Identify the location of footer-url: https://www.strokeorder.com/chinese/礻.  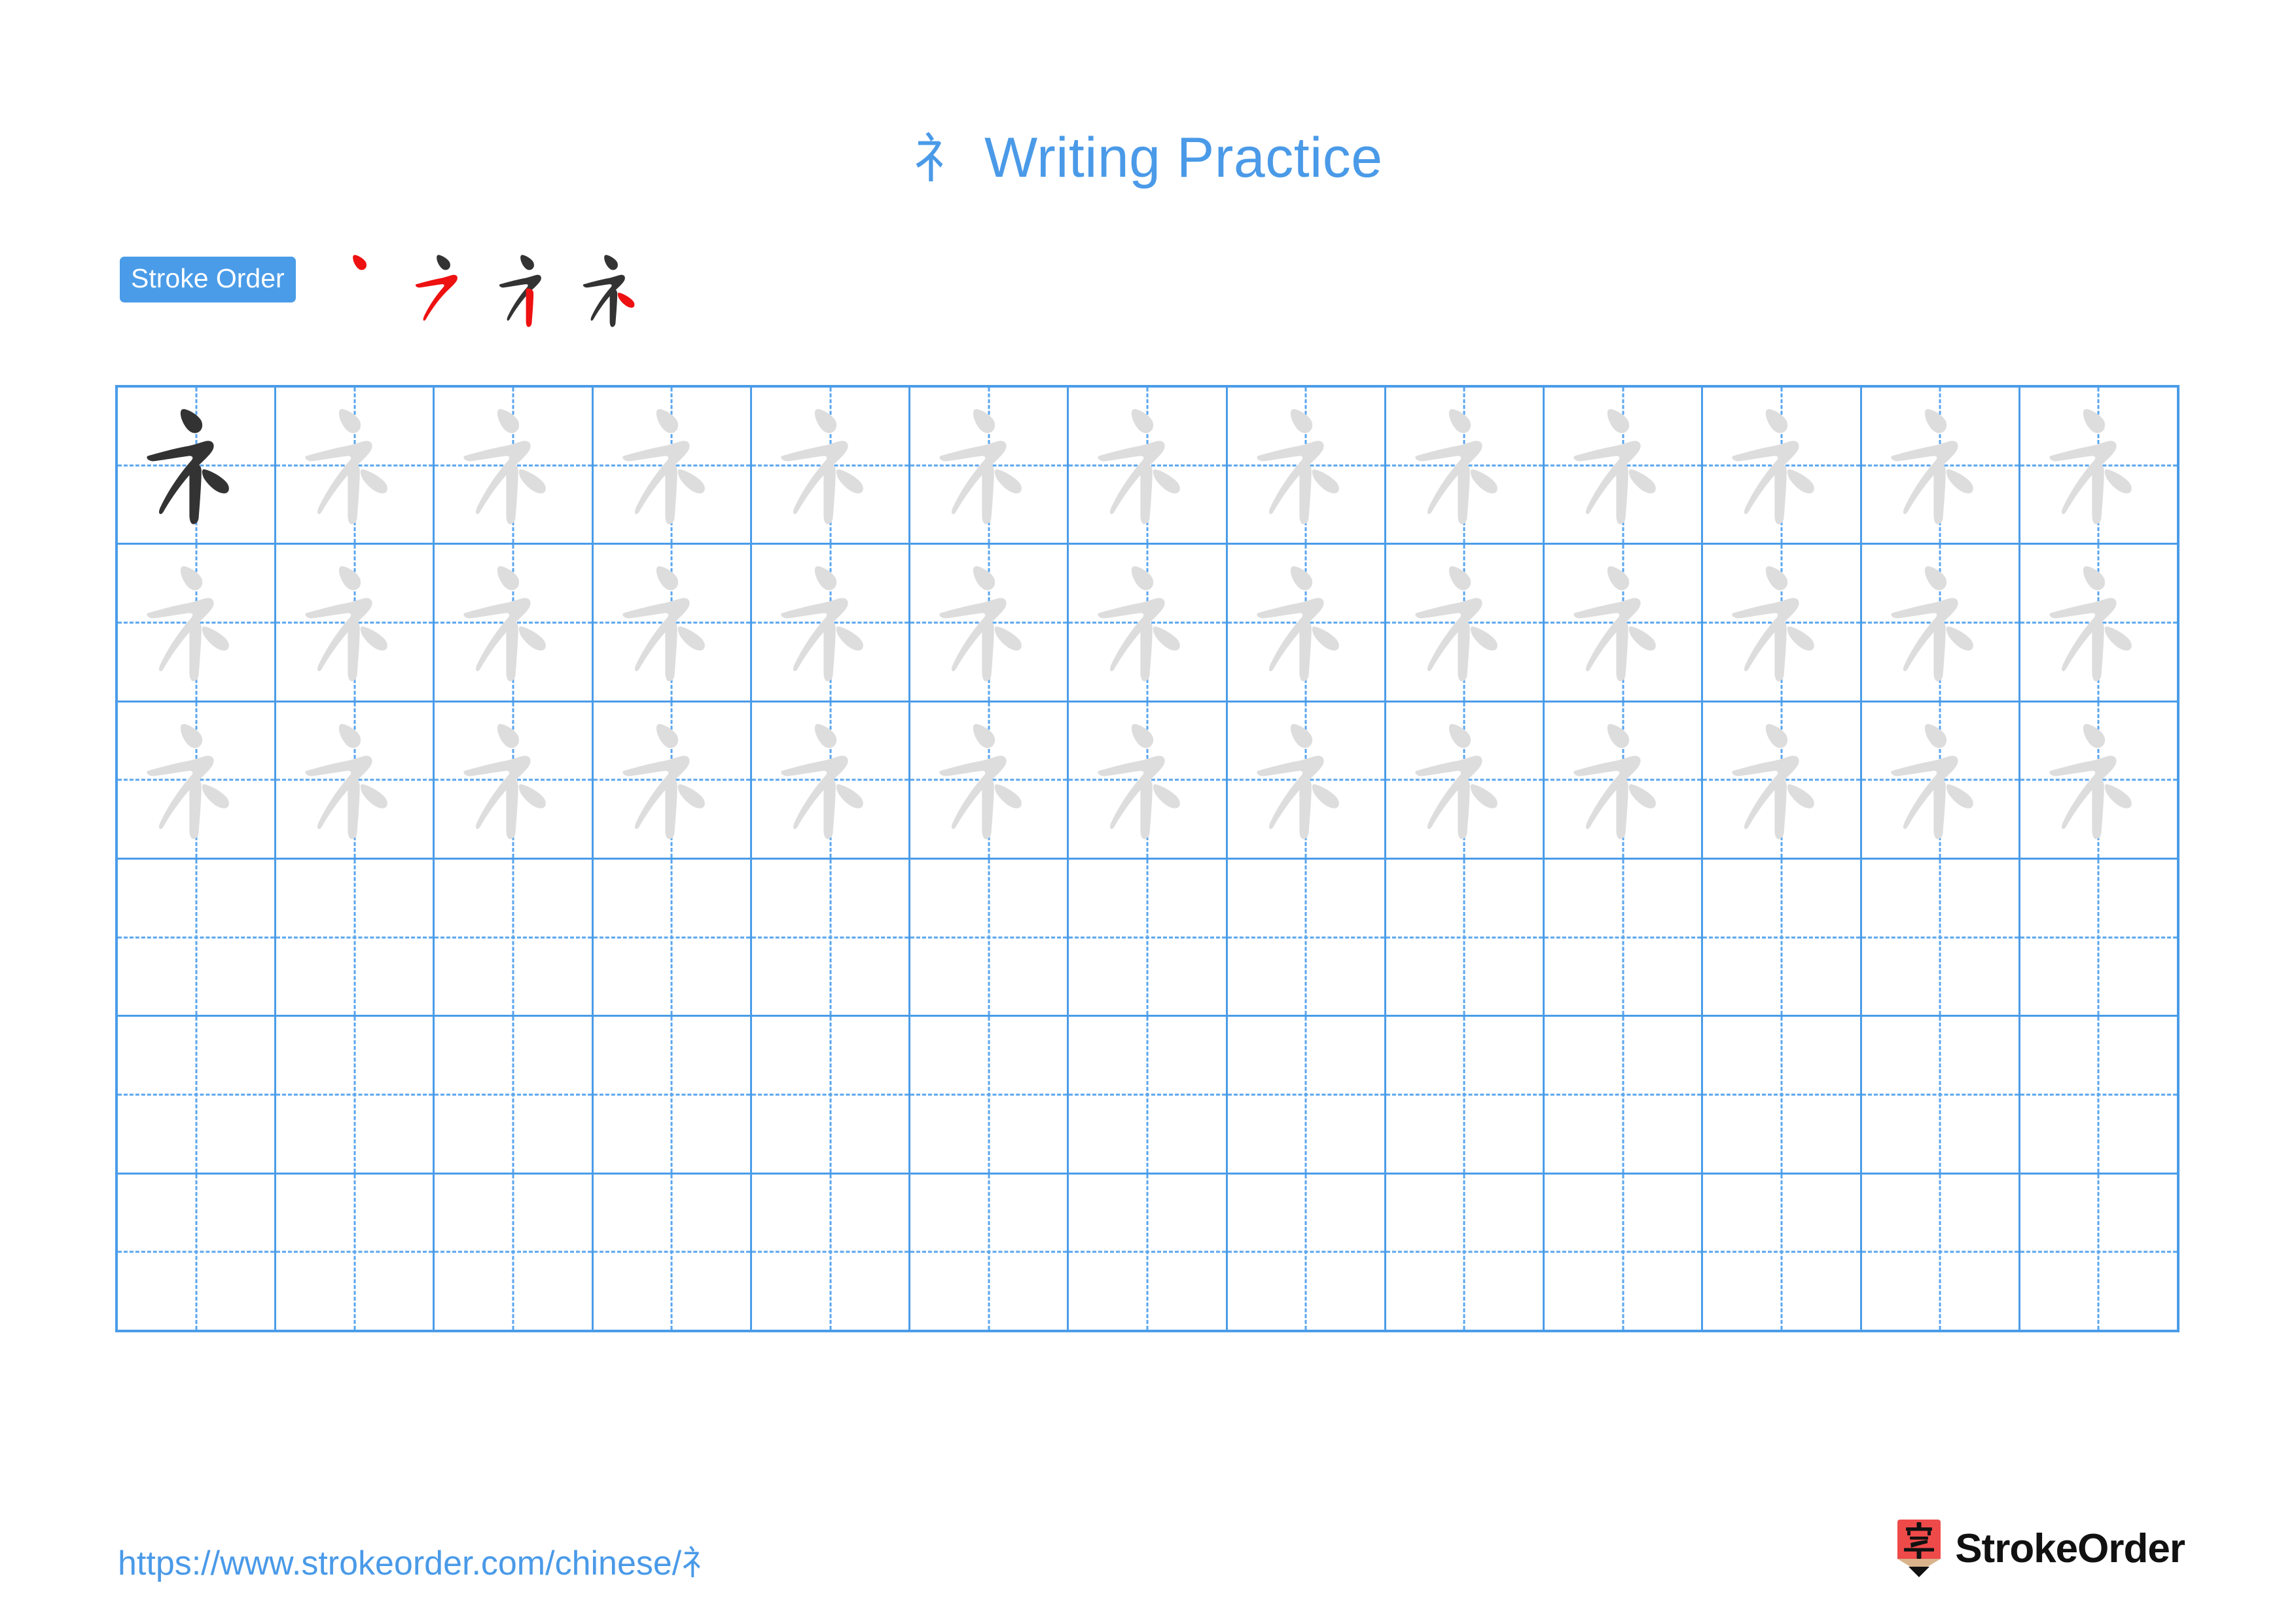
(416, 1559).